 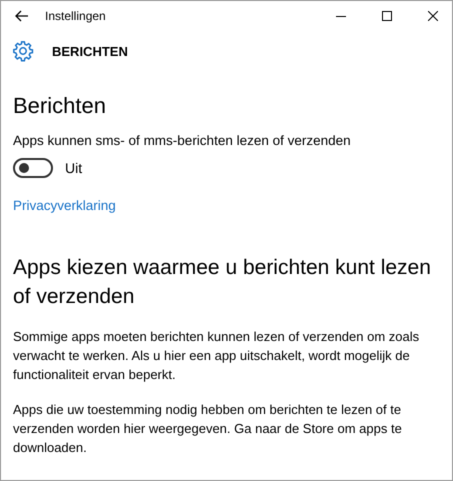 I want to click on maximize-icon, so click(x=387, y=16).